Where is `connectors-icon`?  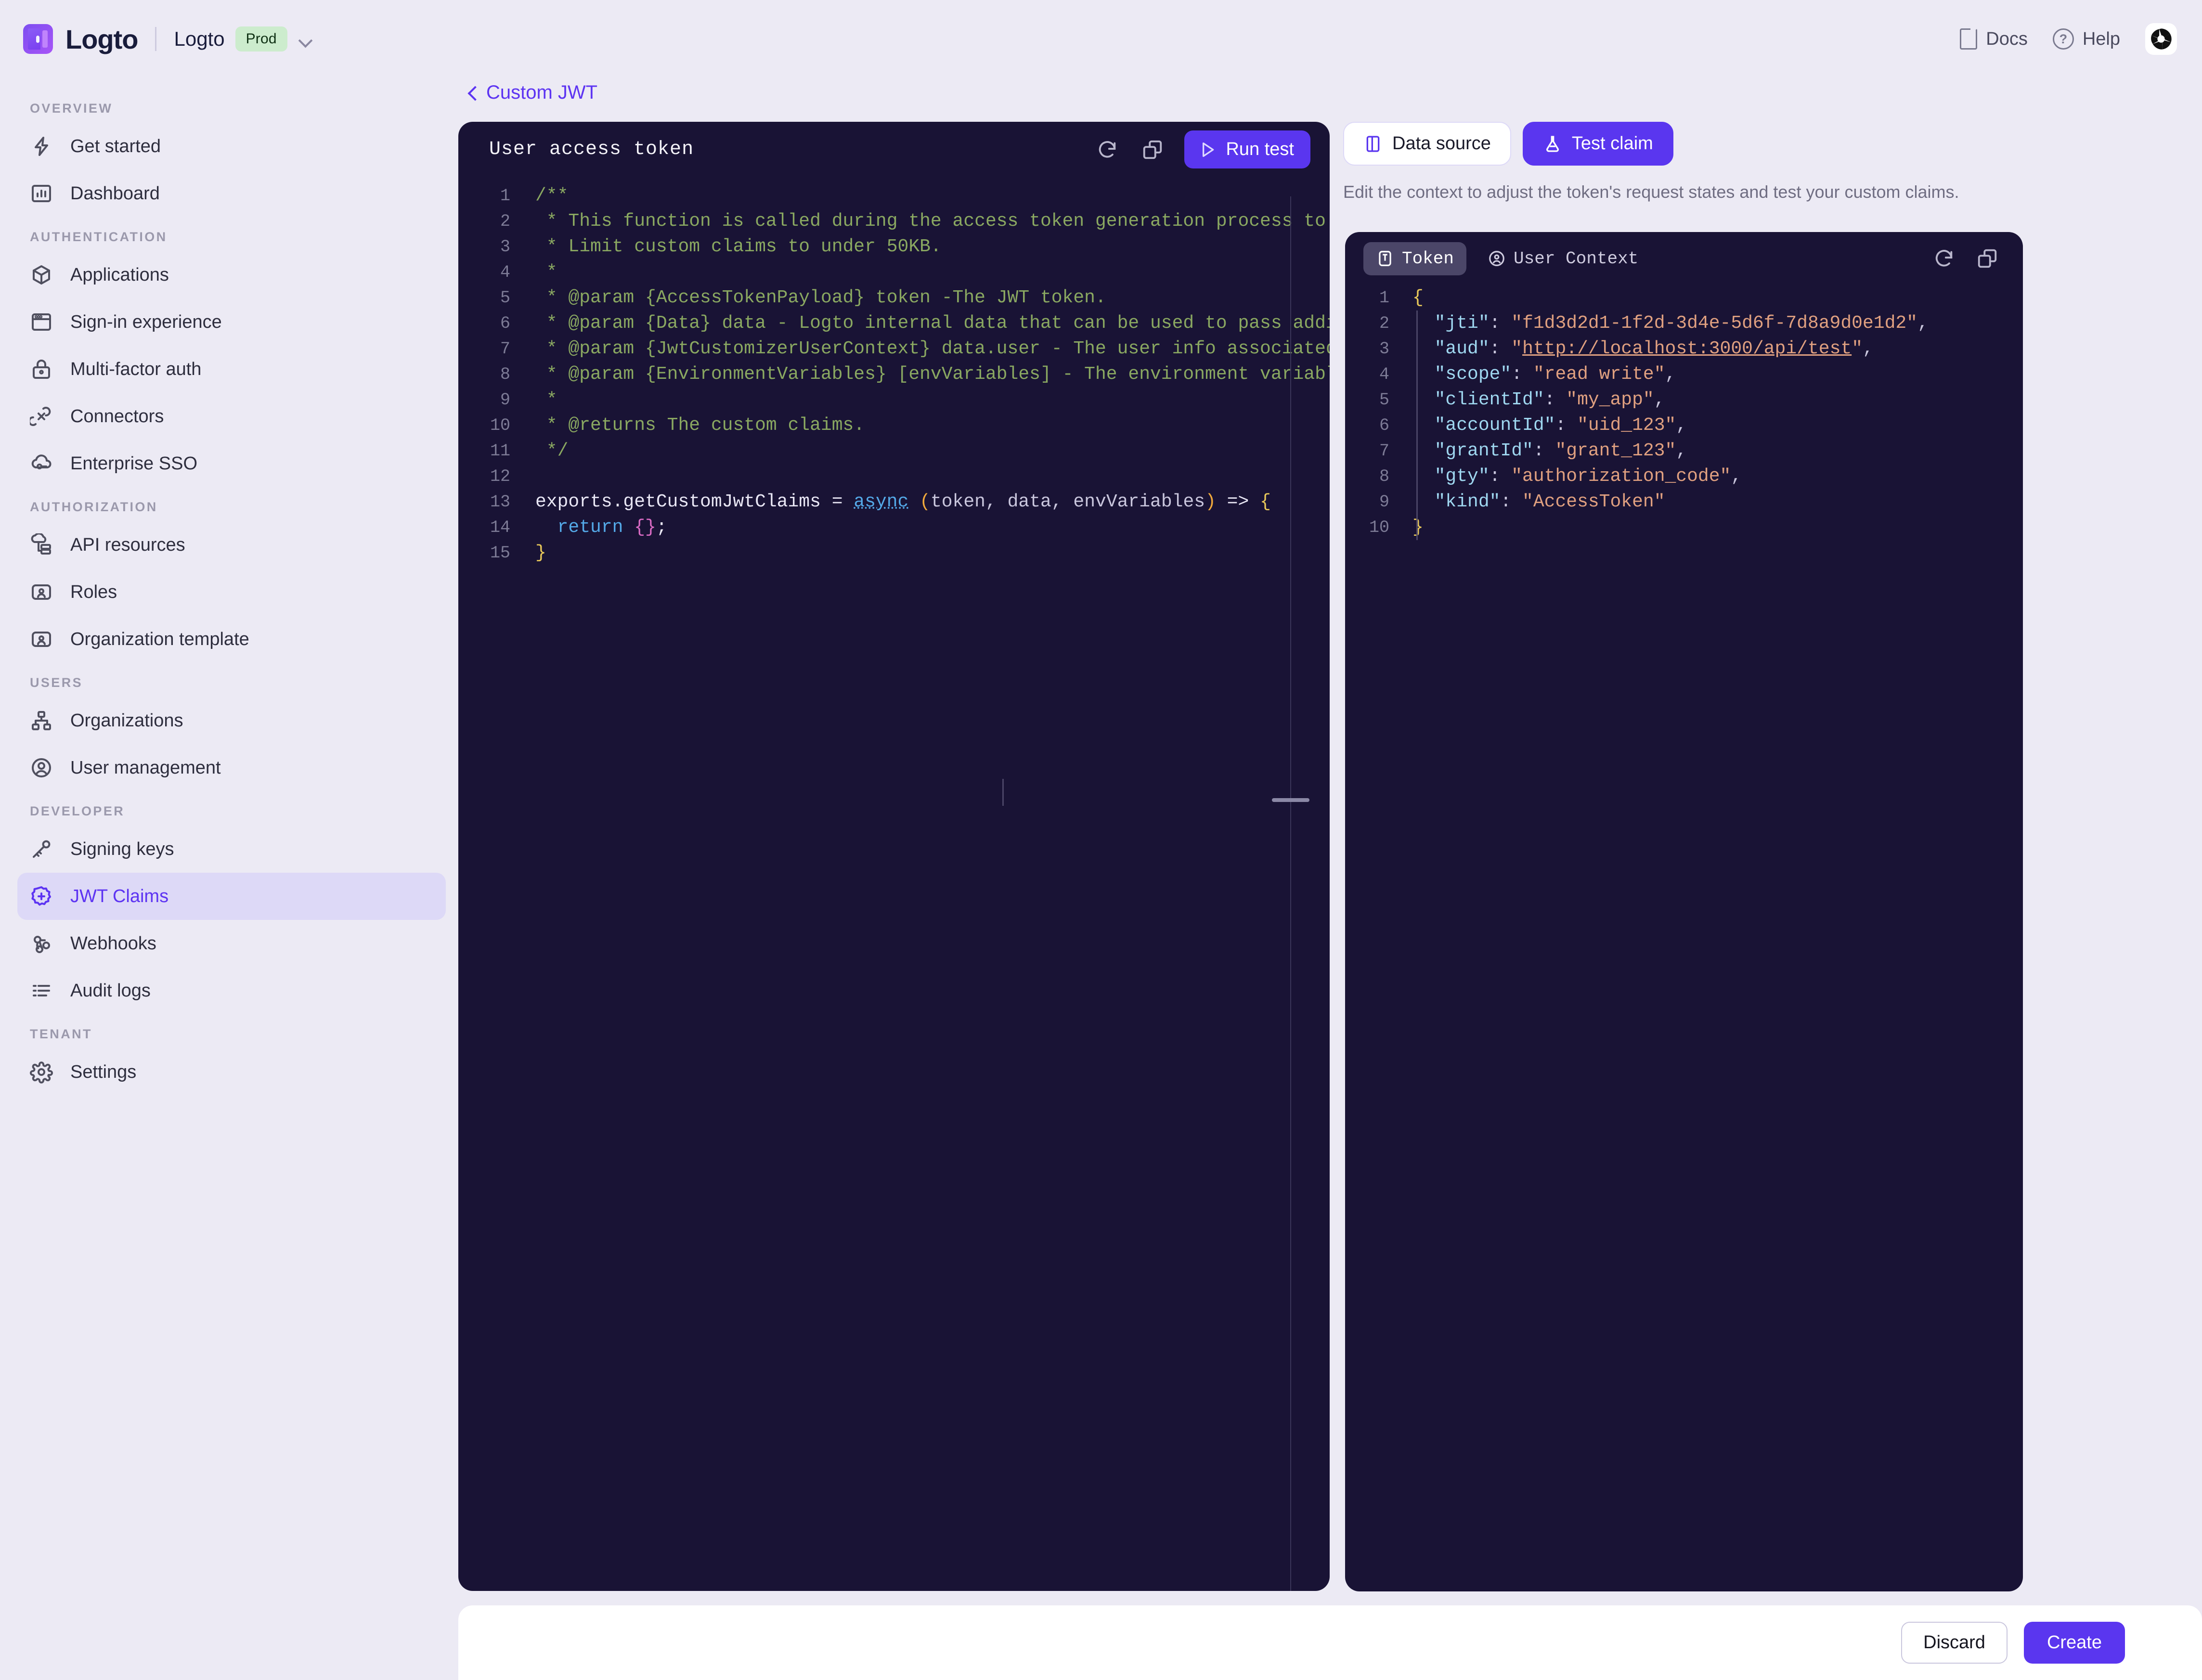 connectors-icon is located at coordinates (42, 416).